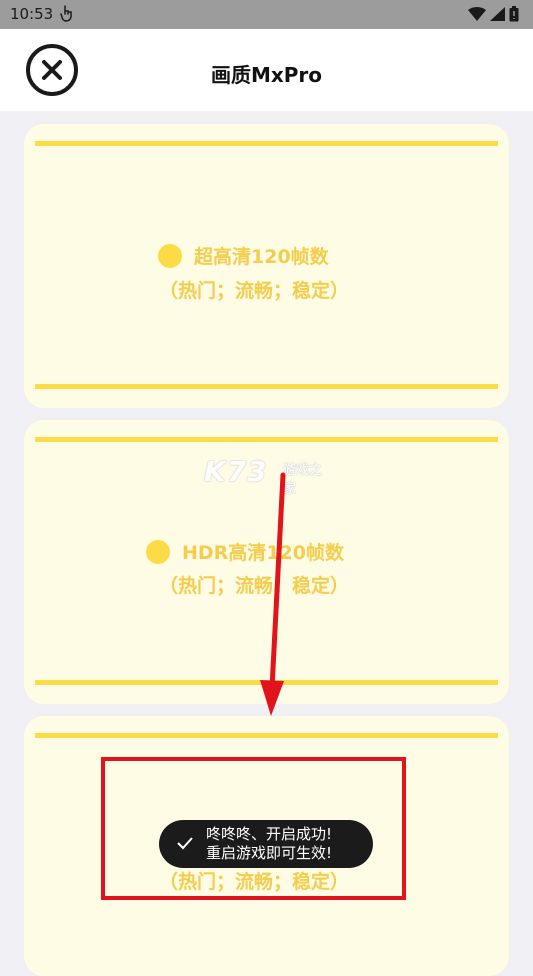  I want to click on toast-line-2: 重启游戏即可生效!, so click(269, 853).